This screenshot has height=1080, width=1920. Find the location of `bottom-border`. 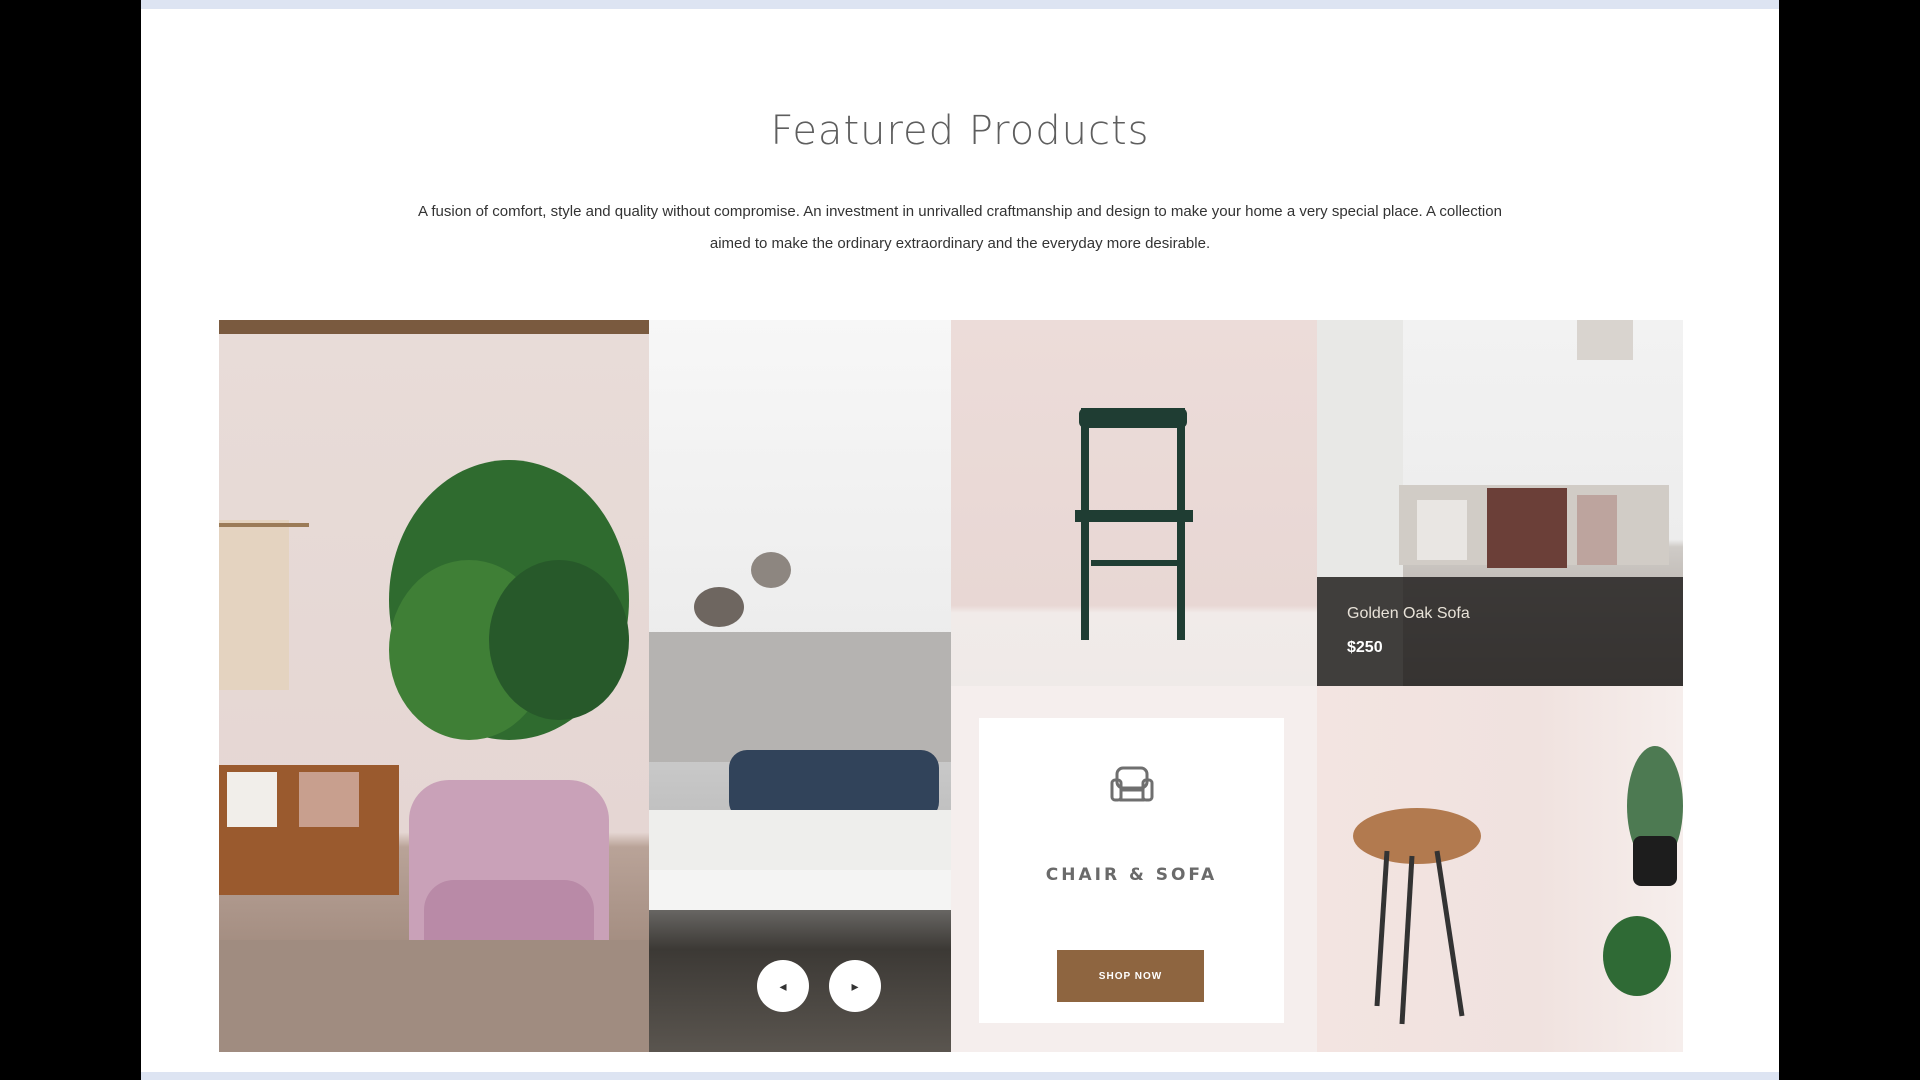

bottom-border is located at coordinates (960, 1076).